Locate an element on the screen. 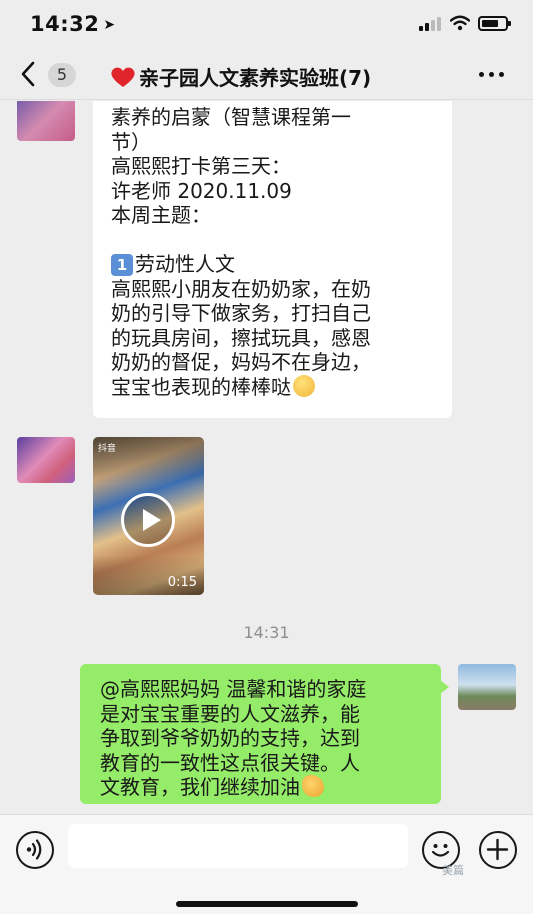  message-line-text: 文教育，我们继续加油 is located at coordinates (200, 787).